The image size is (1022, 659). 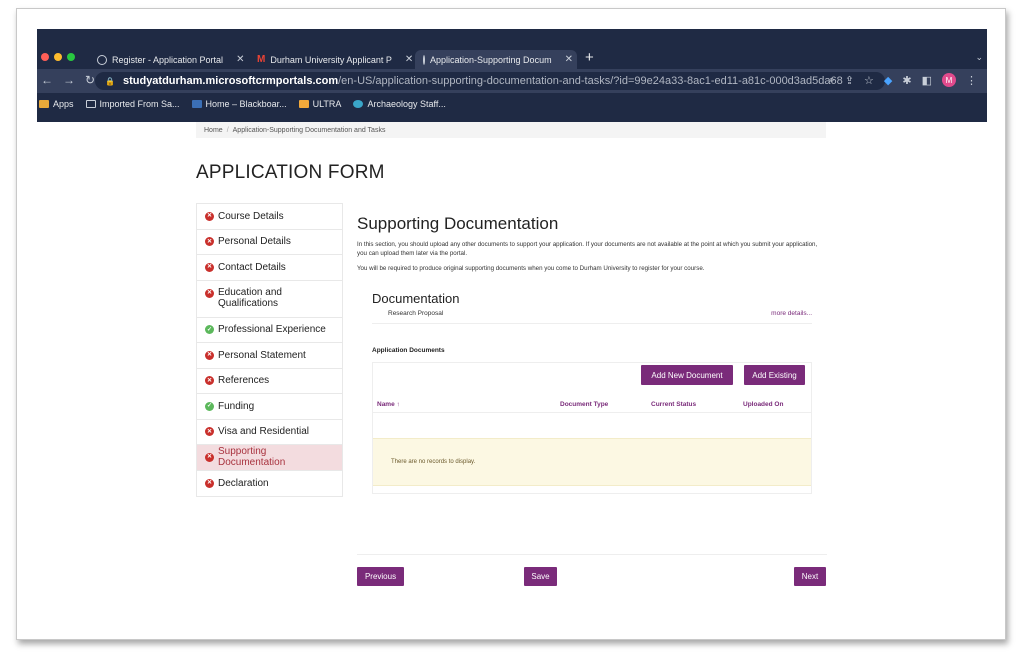 I want to click on forward-icon: →, so click(x=69, y=80).